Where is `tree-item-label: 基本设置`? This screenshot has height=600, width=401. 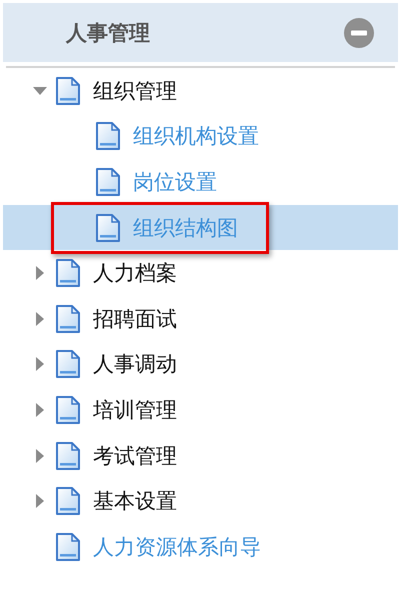 tree-item-label: 基本设置 is located at coordinates (135, 501).